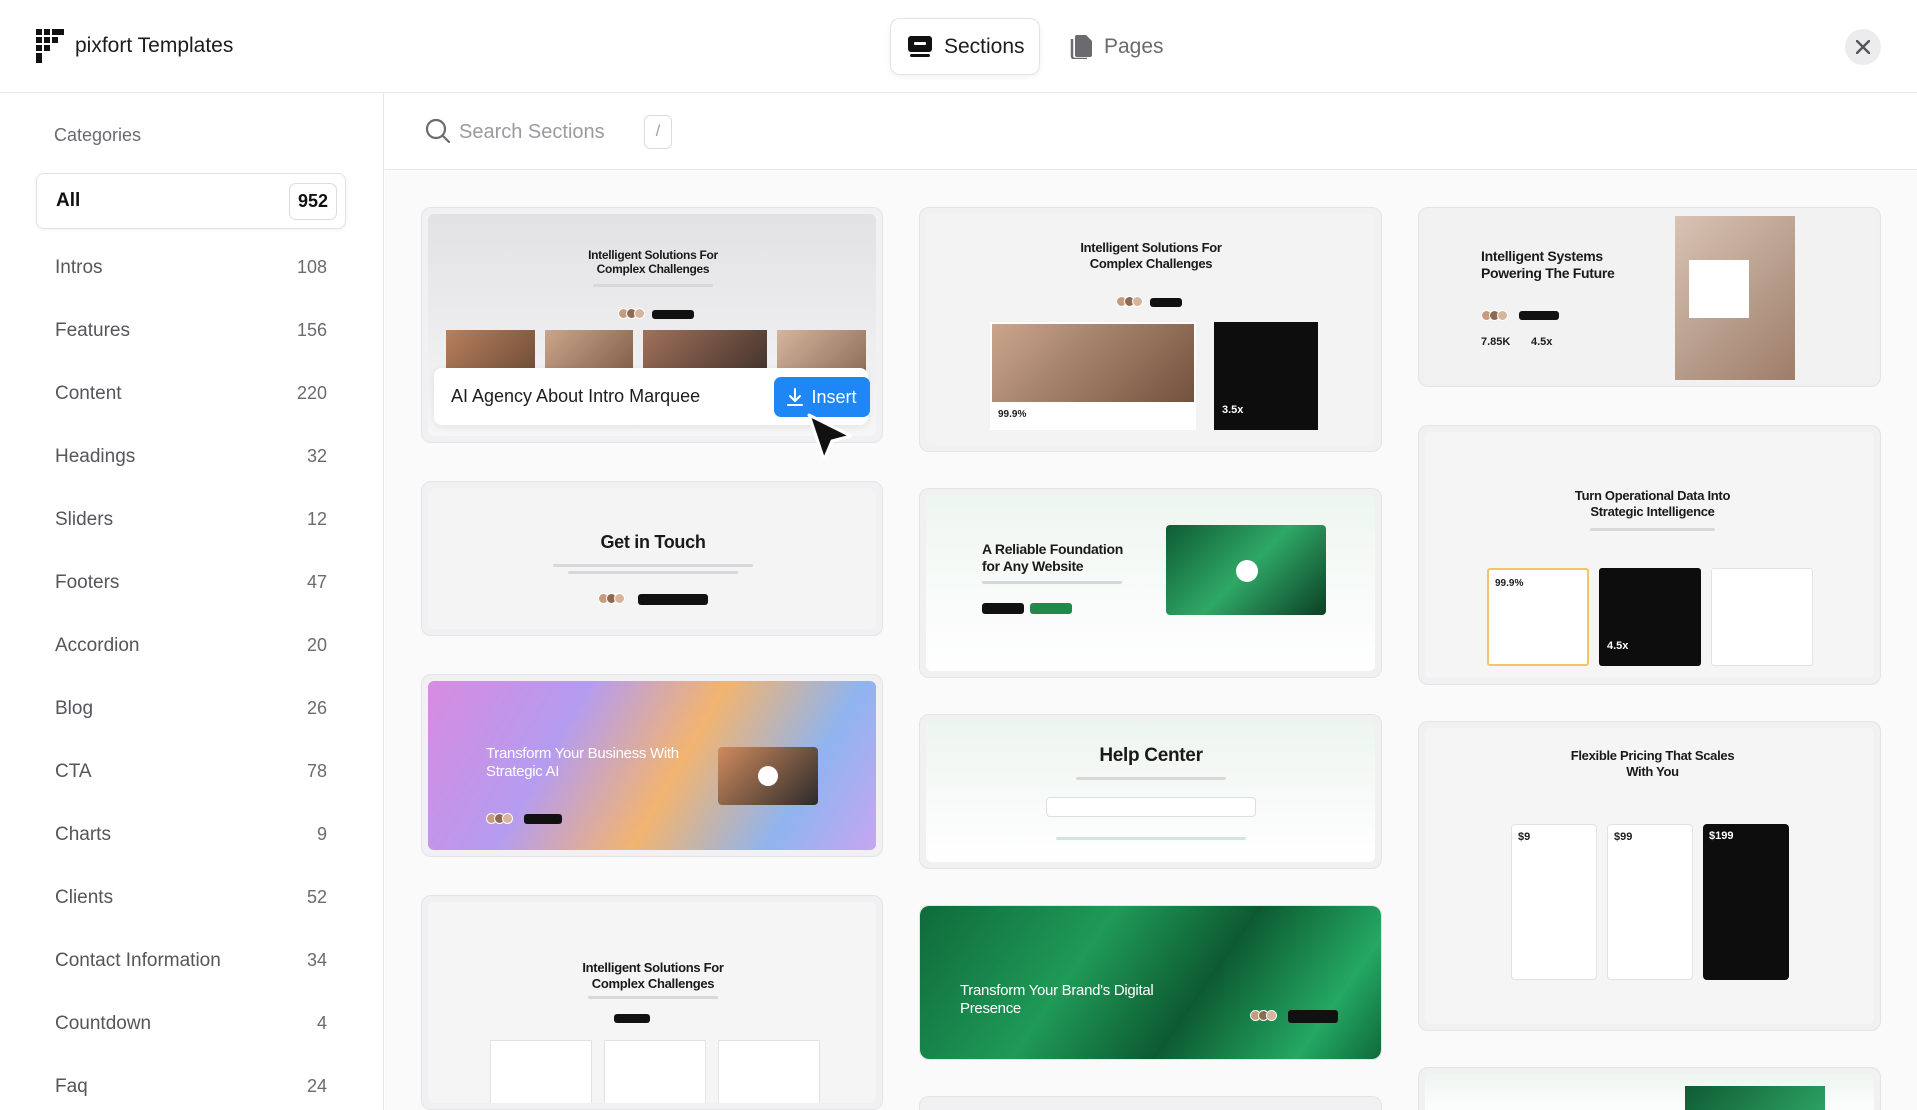 Image resolution: width=1917 pixels, height=1110 pixels. Describe the element at coordinates (98, 135) in the screenshot. I see `categories-title: Categories` at that location.